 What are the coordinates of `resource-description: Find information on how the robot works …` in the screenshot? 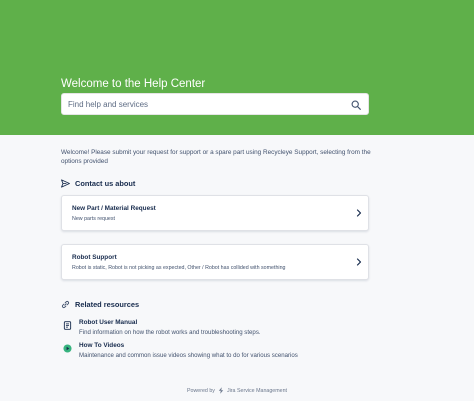 It's located at (170, 332).